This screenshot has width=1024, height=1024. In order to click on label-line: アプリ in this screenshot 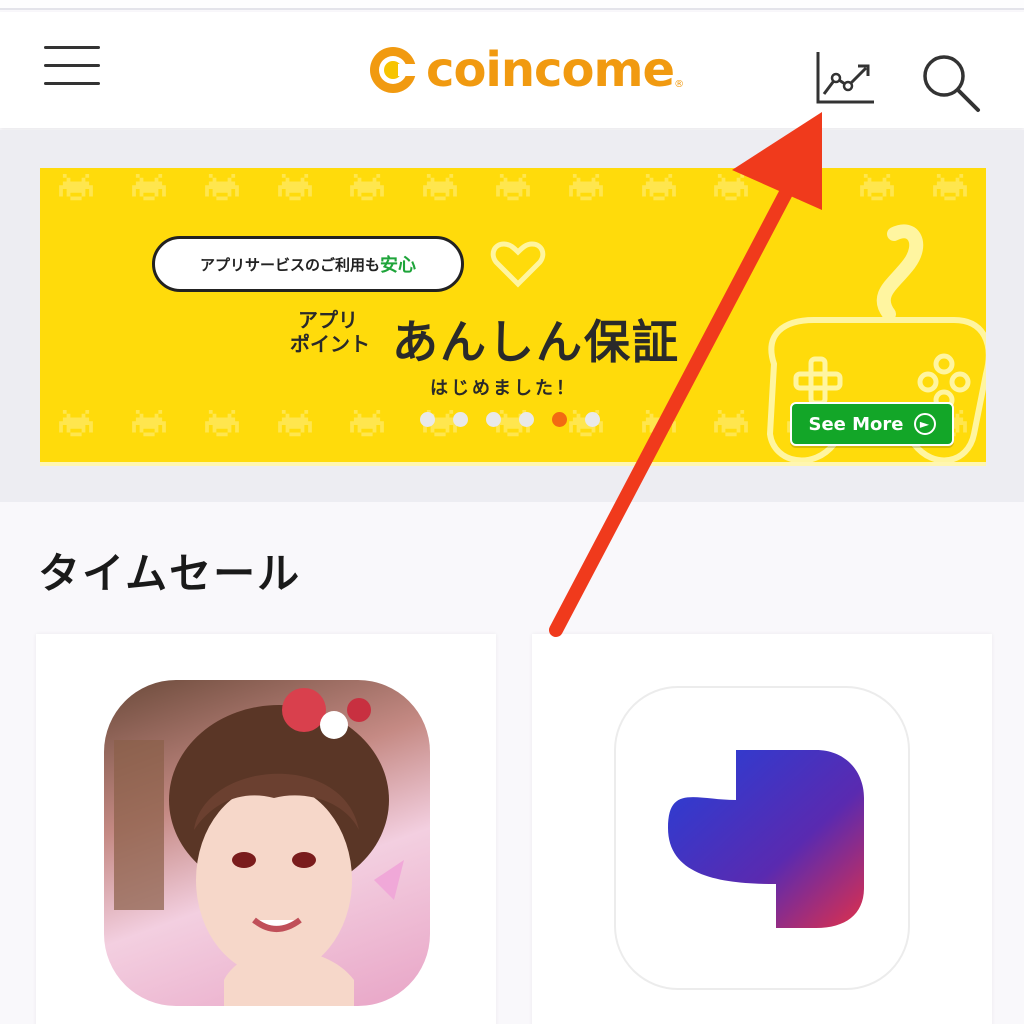, I will do `click(328, 320)`.